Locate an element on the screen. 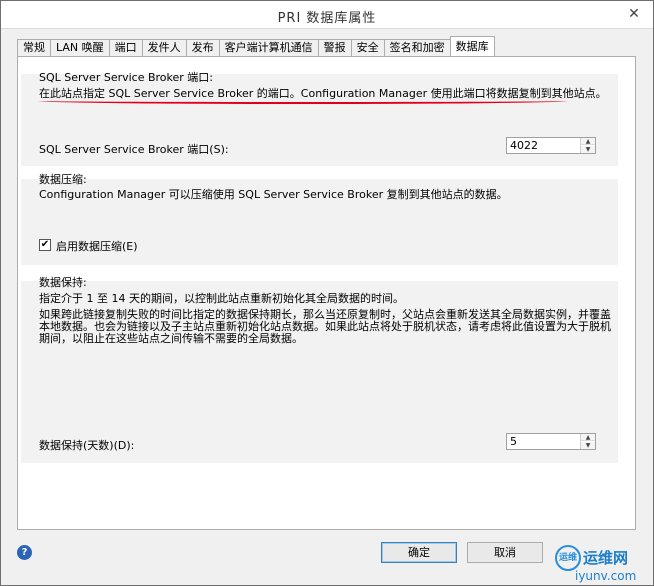 The image size is (654, 586). tab-sender: 发件人 is located at coordinates (164, 47).